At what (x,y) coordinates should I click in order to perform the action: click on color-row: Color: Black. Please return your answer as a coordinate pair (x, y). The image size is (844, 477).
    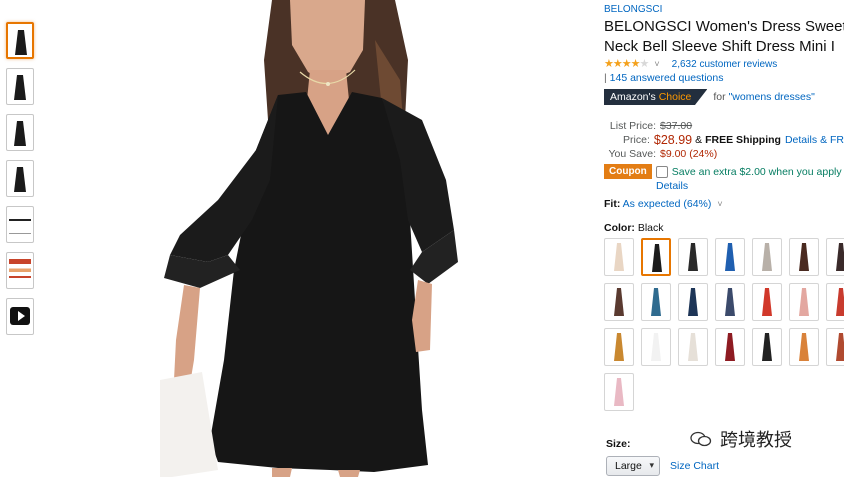
    Looking at the image, I should click on (724, 228).